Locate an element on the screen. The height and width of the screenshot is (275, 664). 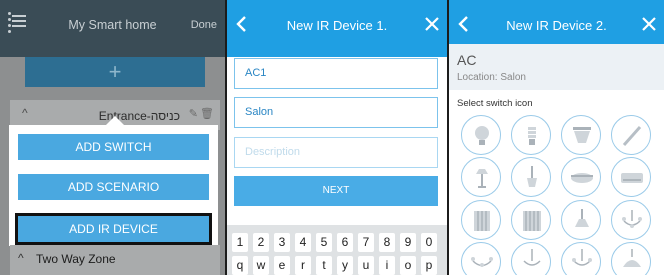
location-label: Location: is located at coordinates (477, 77).